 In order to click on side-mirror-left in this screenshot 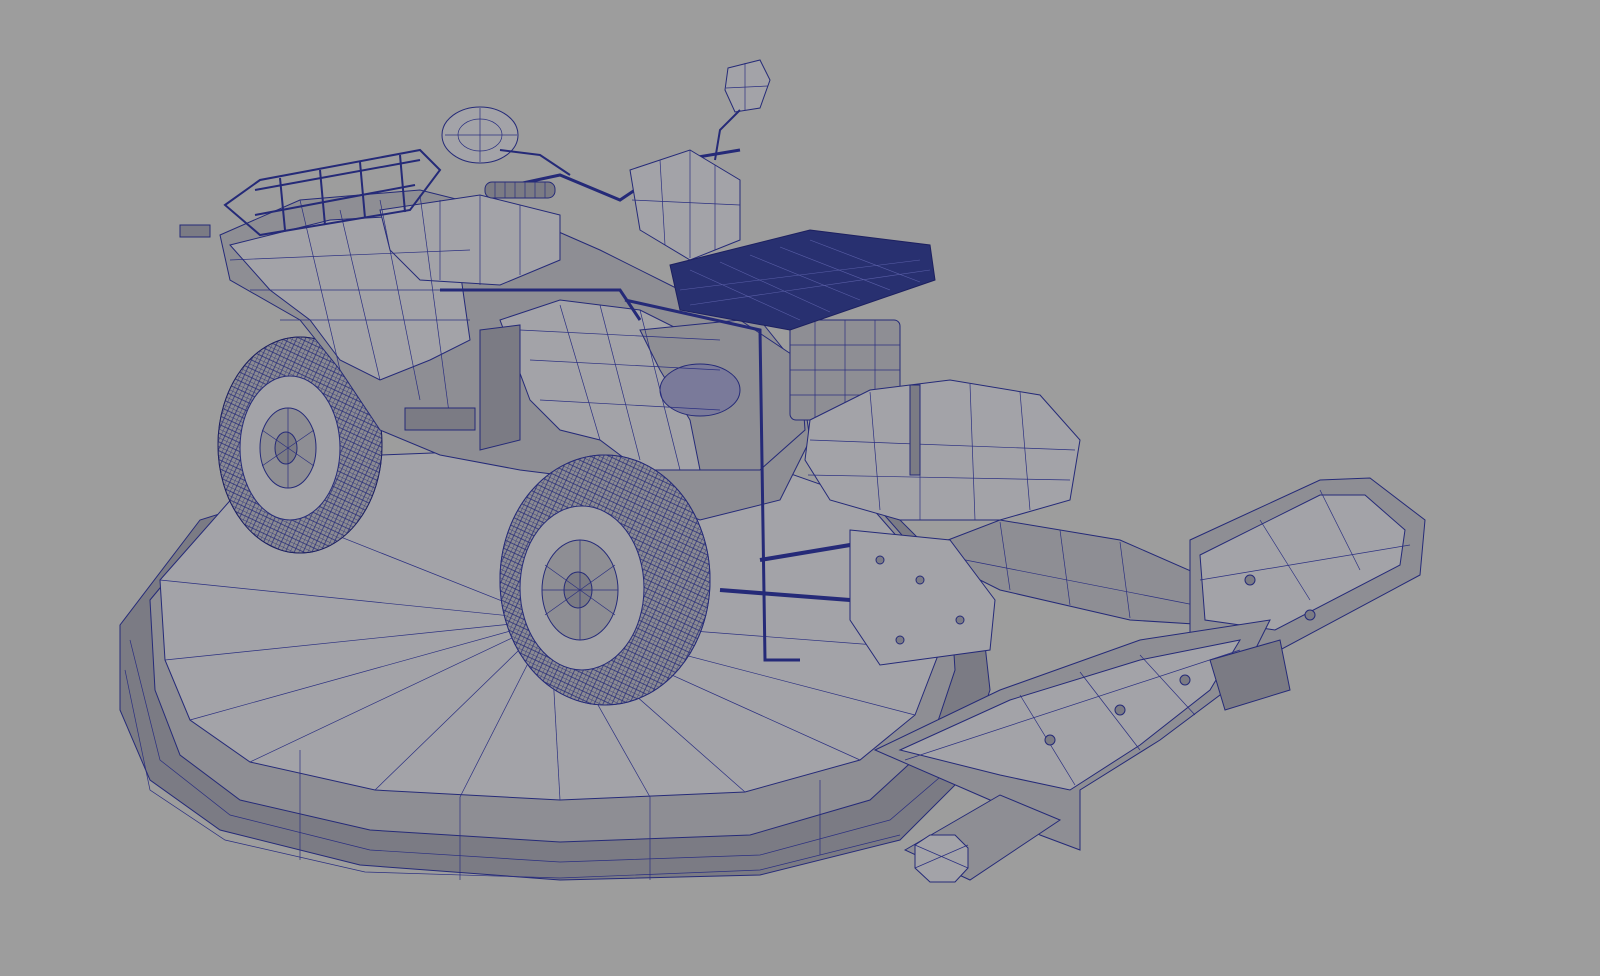, I will do `click(506, 141)`.